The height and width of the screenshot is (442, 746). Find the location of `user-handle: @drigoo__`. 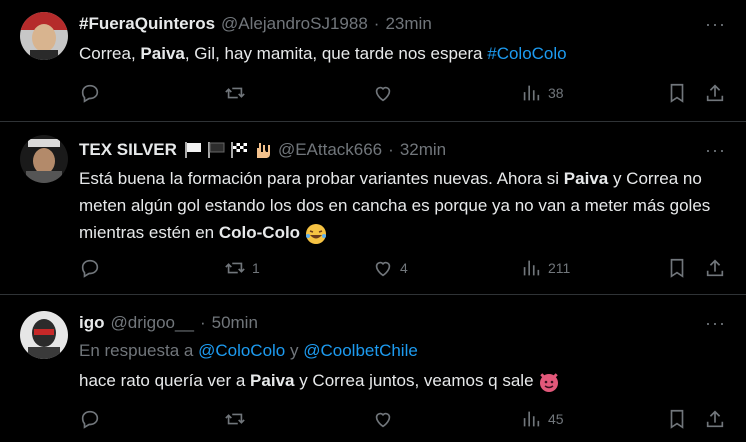

user-handle: @drigoo__ is located at coordinates (152, 323).